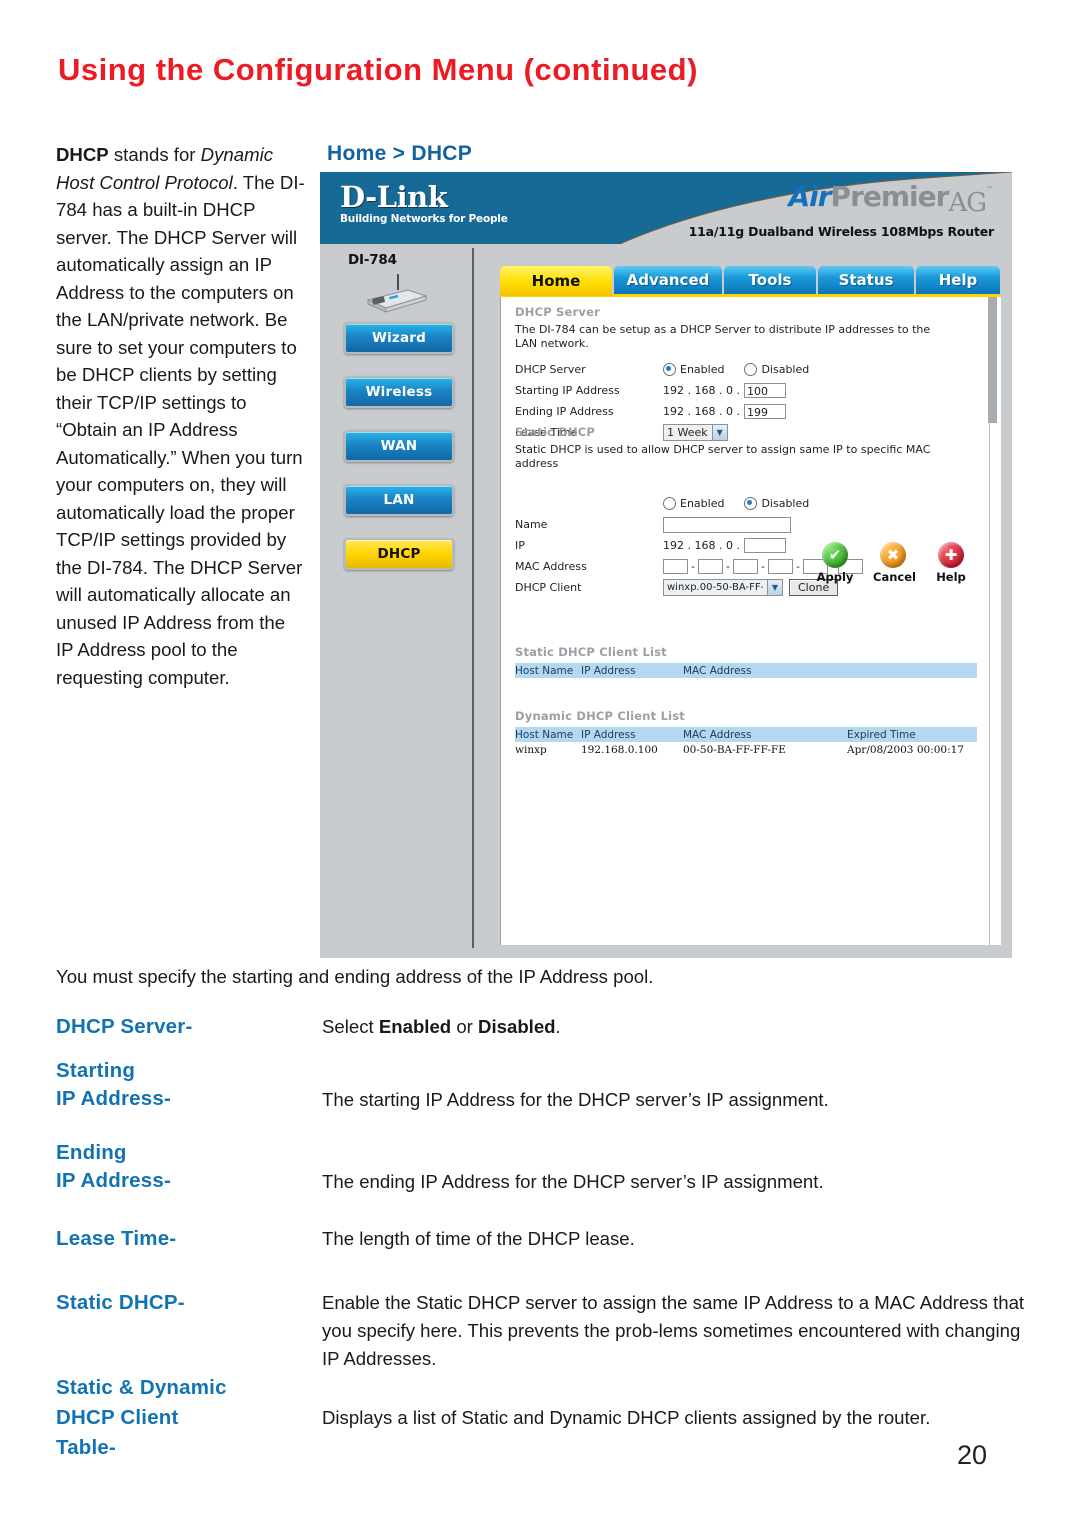 This screenshot has height=1529, width=1080. What do you see at coordinates (990, 189) in the screenshot?
I see `brand-trademark-icon: ™` at bounding box center [990, 189].